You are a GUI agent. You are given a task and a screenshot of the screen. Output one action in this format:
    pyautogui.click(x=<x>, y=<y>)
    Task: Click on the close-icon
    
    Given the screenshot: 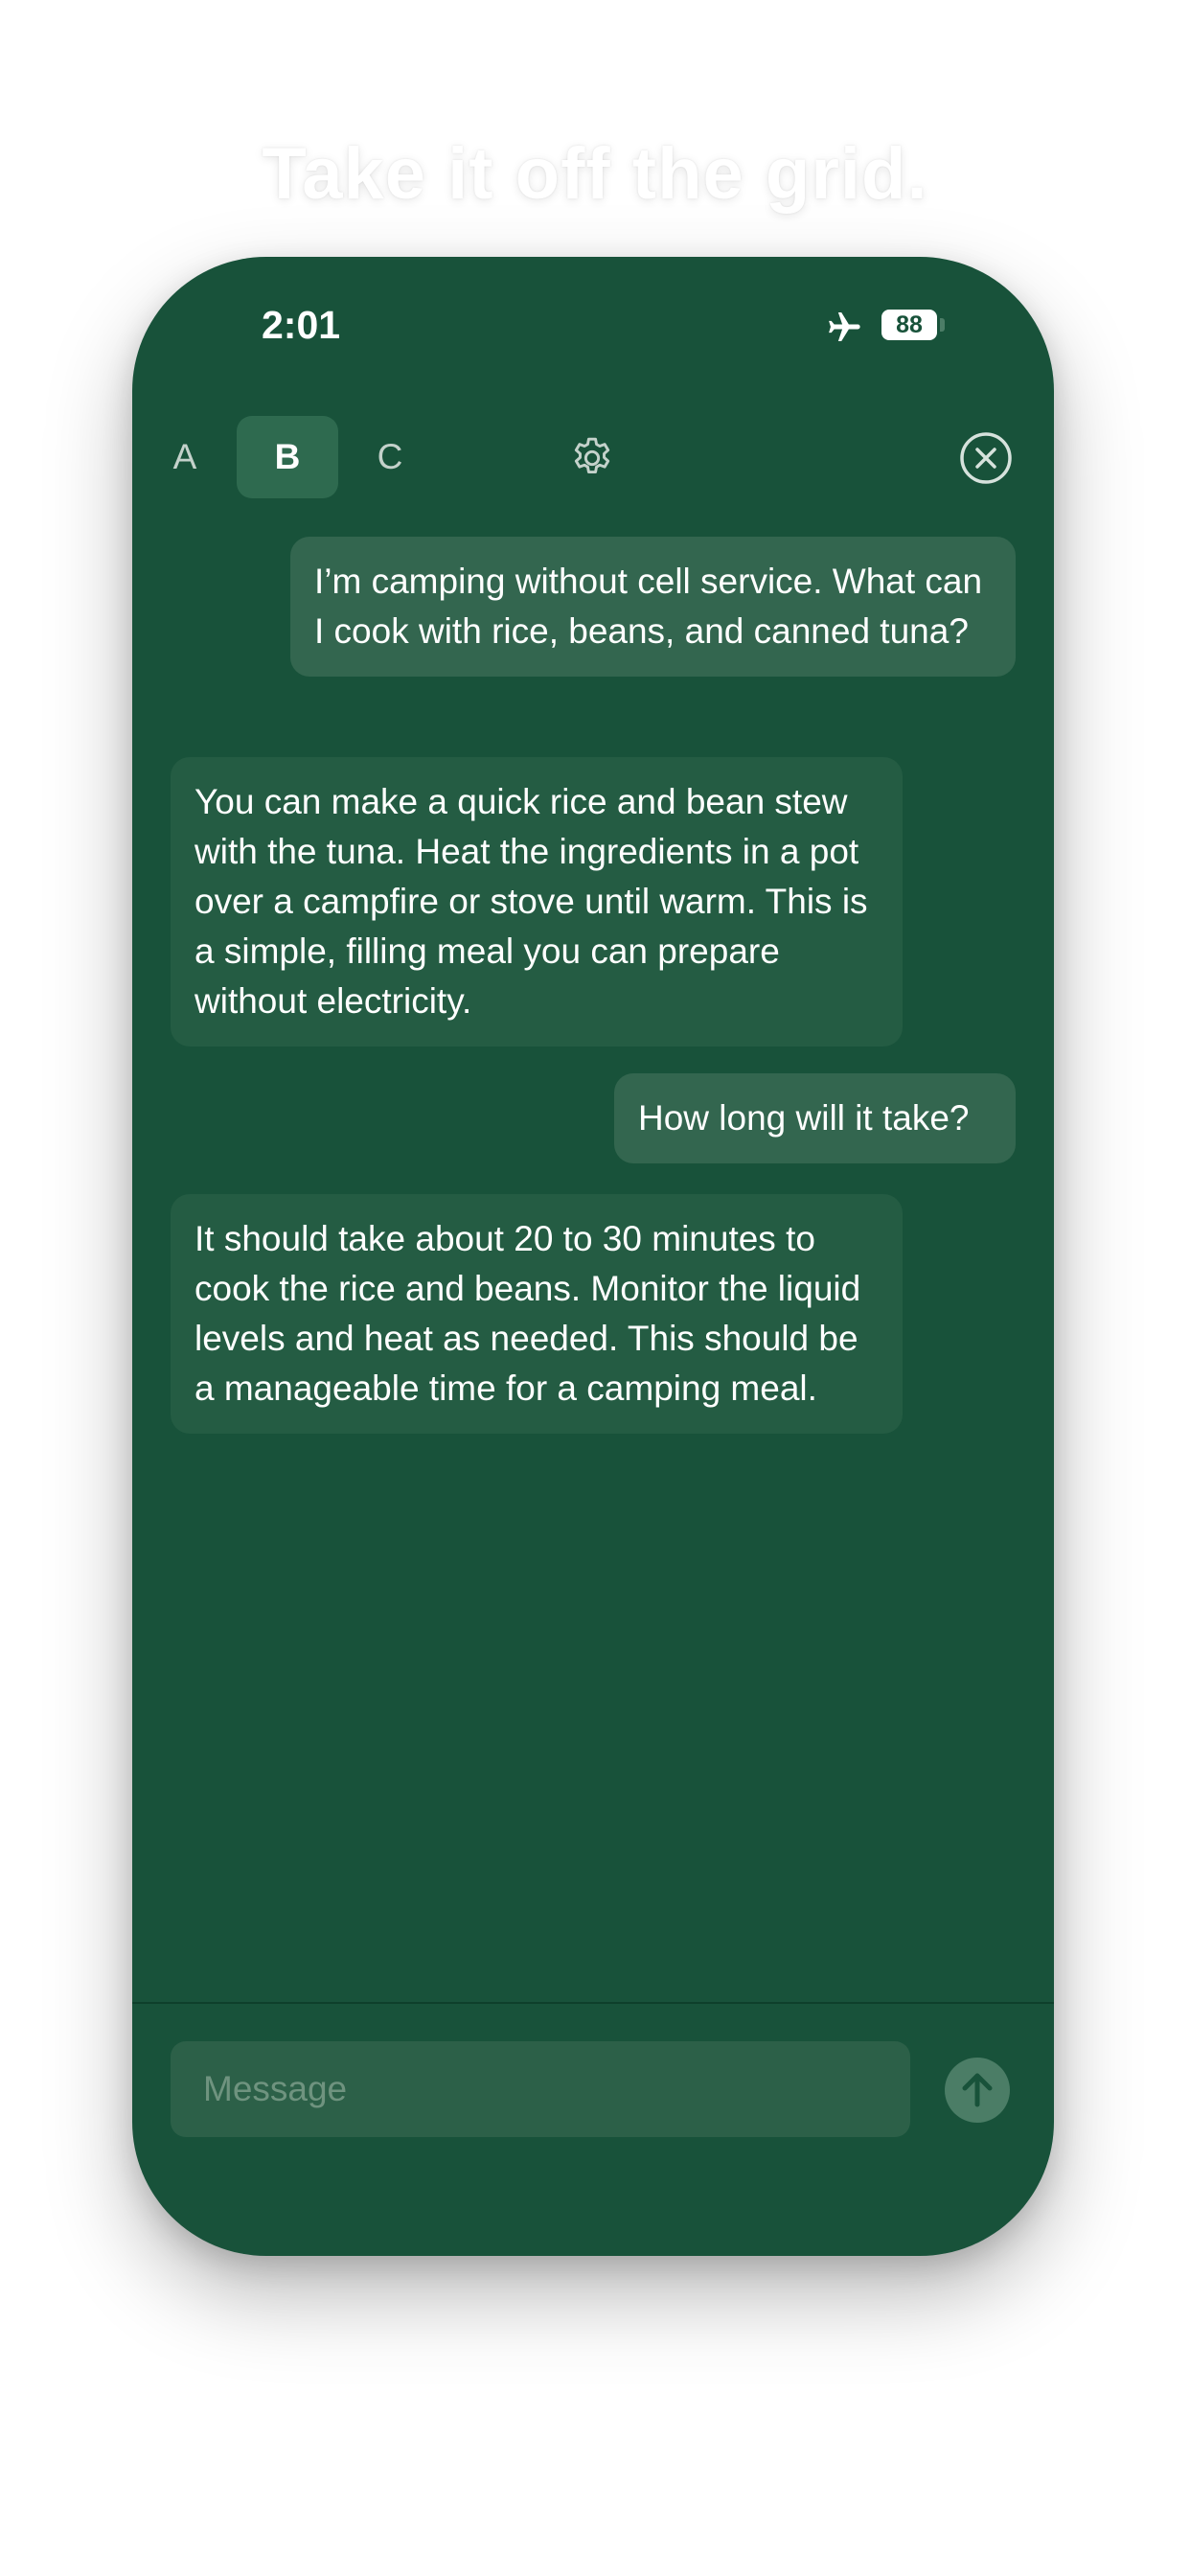 What is the action you would take?
    pyautogui.click(x=986, y=458)
    